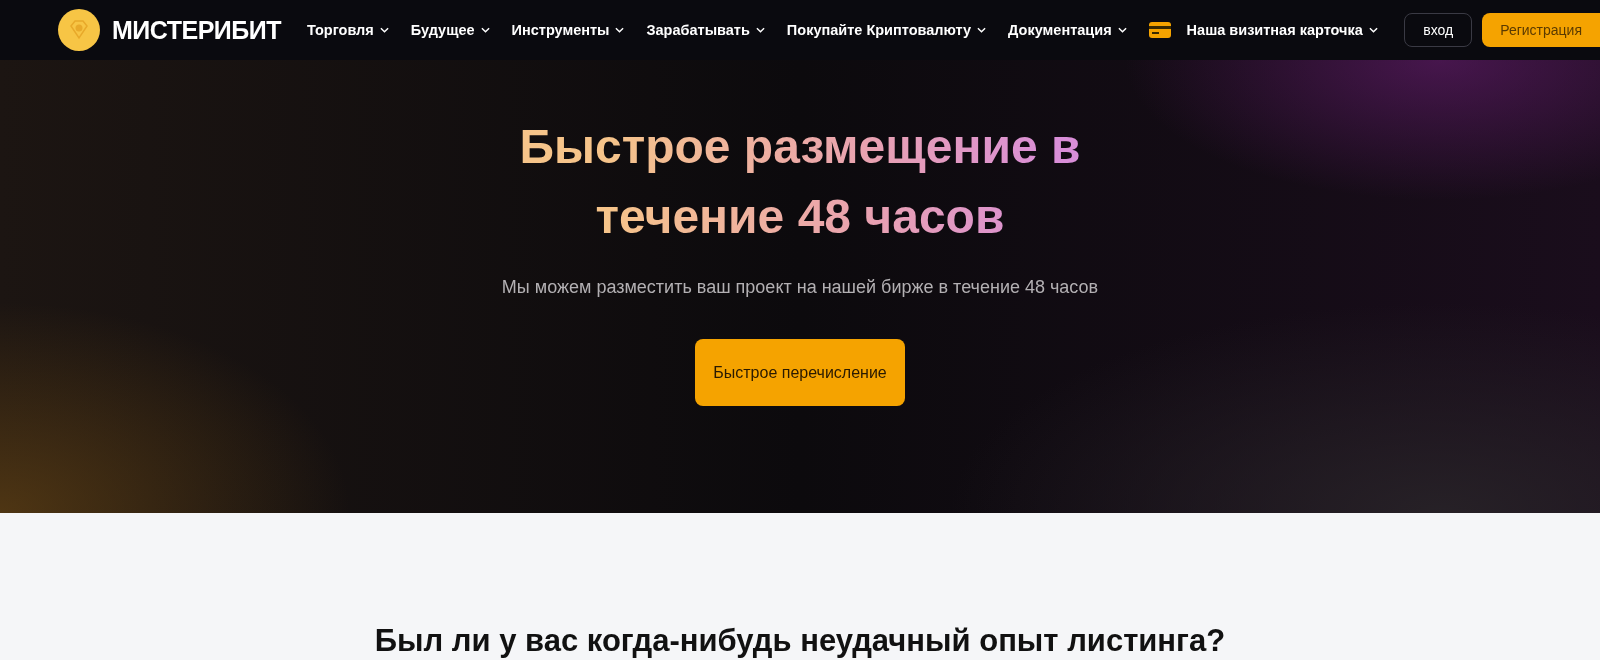  Describe the element at coordinates (1067, 30) in the screenshot. I see `nav-item: Документация` at that location.